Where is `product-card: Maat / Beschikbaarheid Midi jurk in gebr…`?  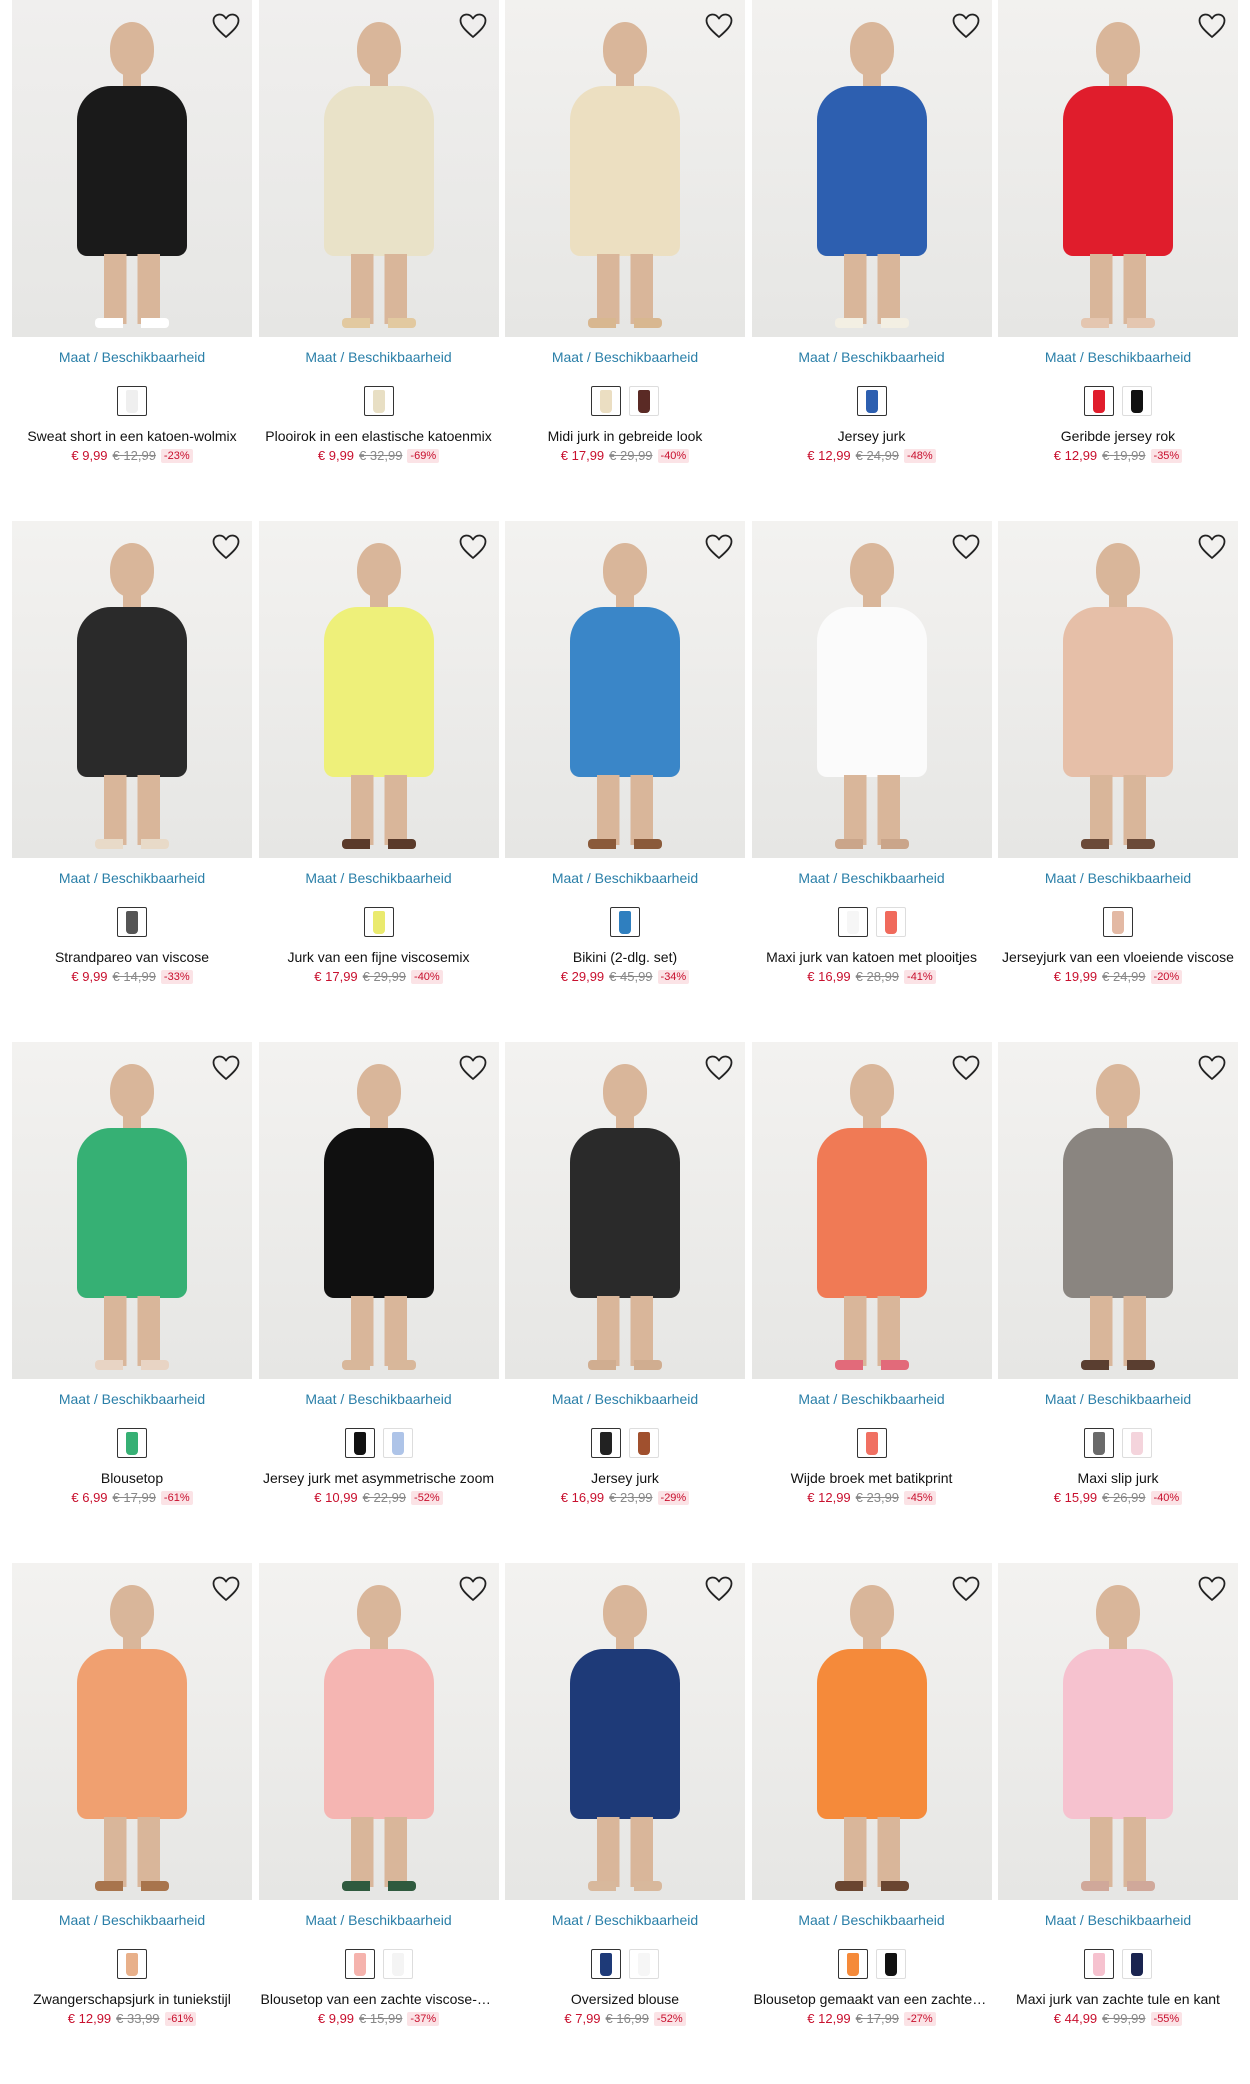
product-card: Maat / Beschikbaarheid Midi jurk in gebr… is located at coordinates (625, 260).